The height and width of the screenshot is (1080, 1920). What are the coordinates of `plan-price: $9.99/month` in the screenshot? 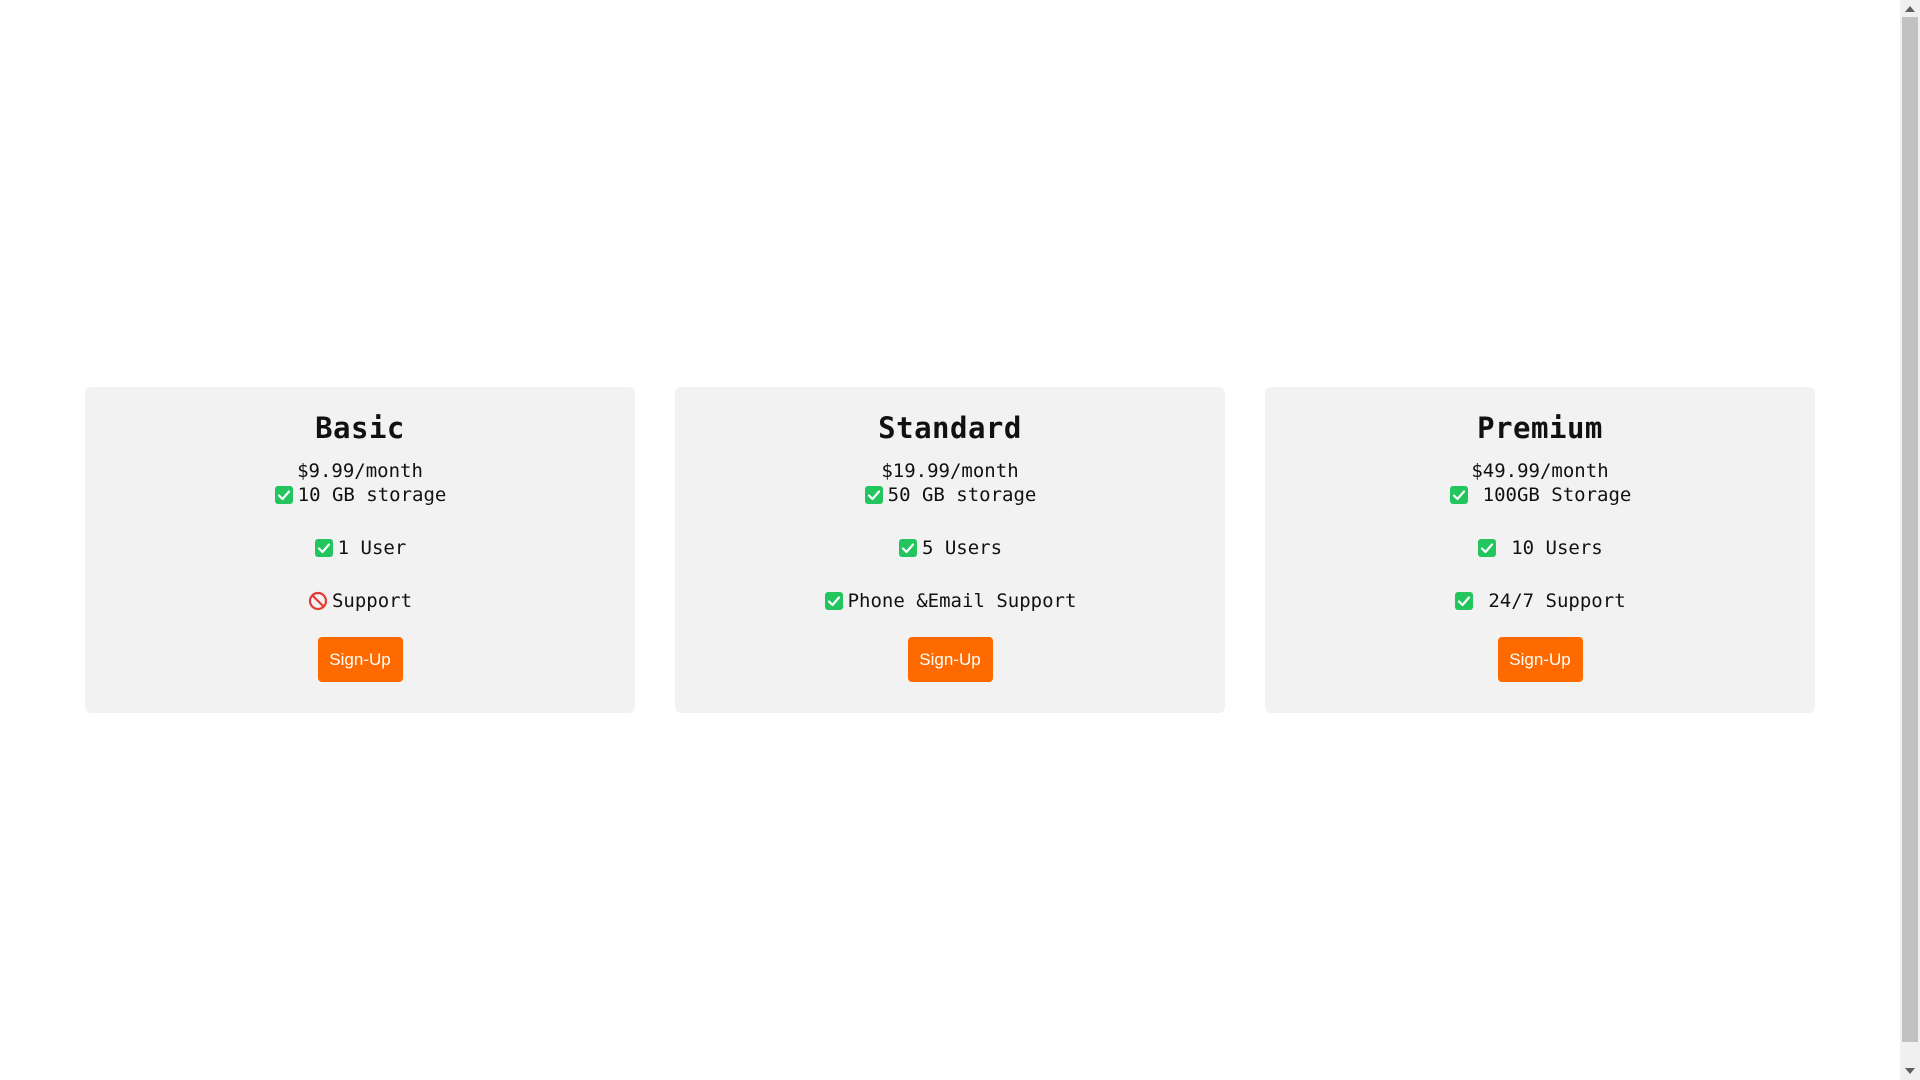 It's located at (360, 471).